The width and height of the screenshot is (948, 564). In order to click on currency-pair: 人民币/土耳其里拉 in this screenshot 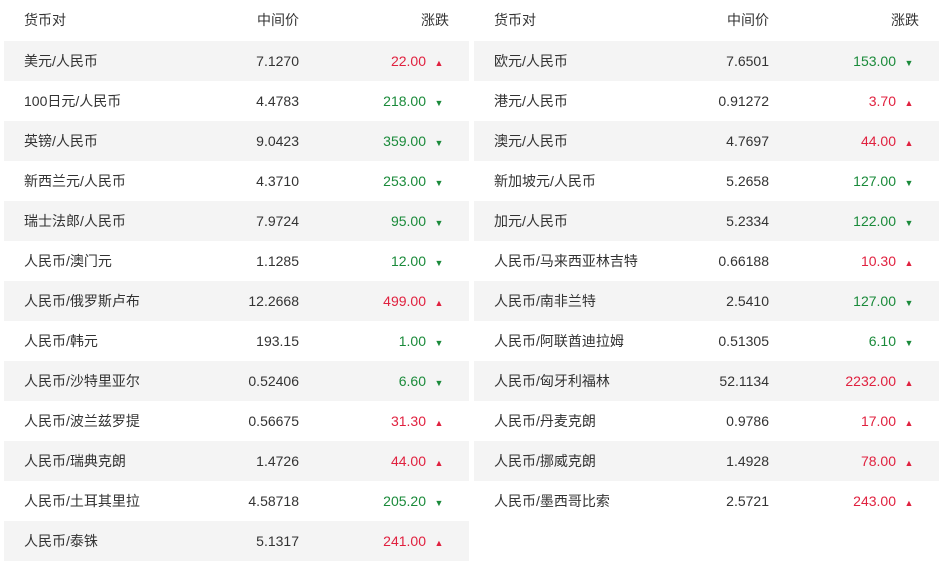, I will do `click(82, 501)`.